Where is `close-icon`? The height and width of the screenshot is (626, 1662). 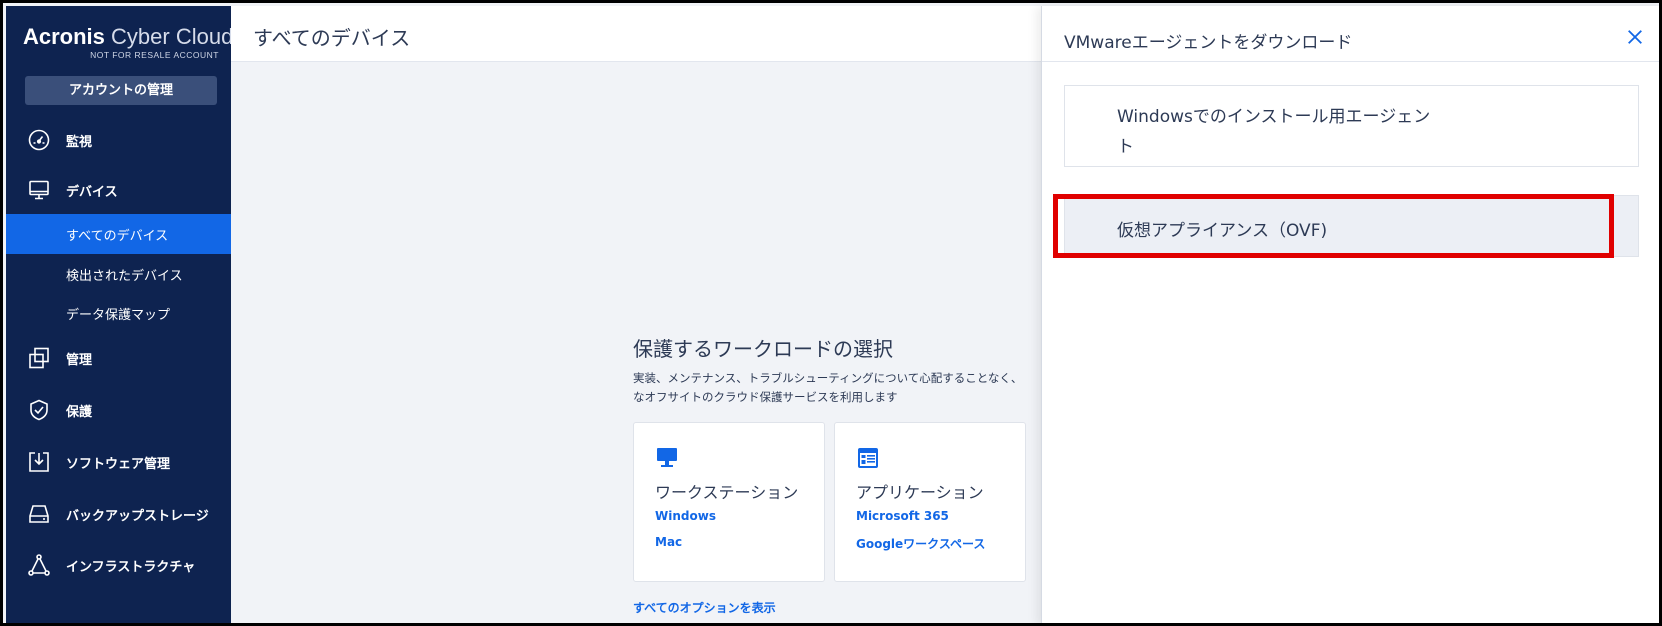
close-icon is located at coordinates (1635, 37).